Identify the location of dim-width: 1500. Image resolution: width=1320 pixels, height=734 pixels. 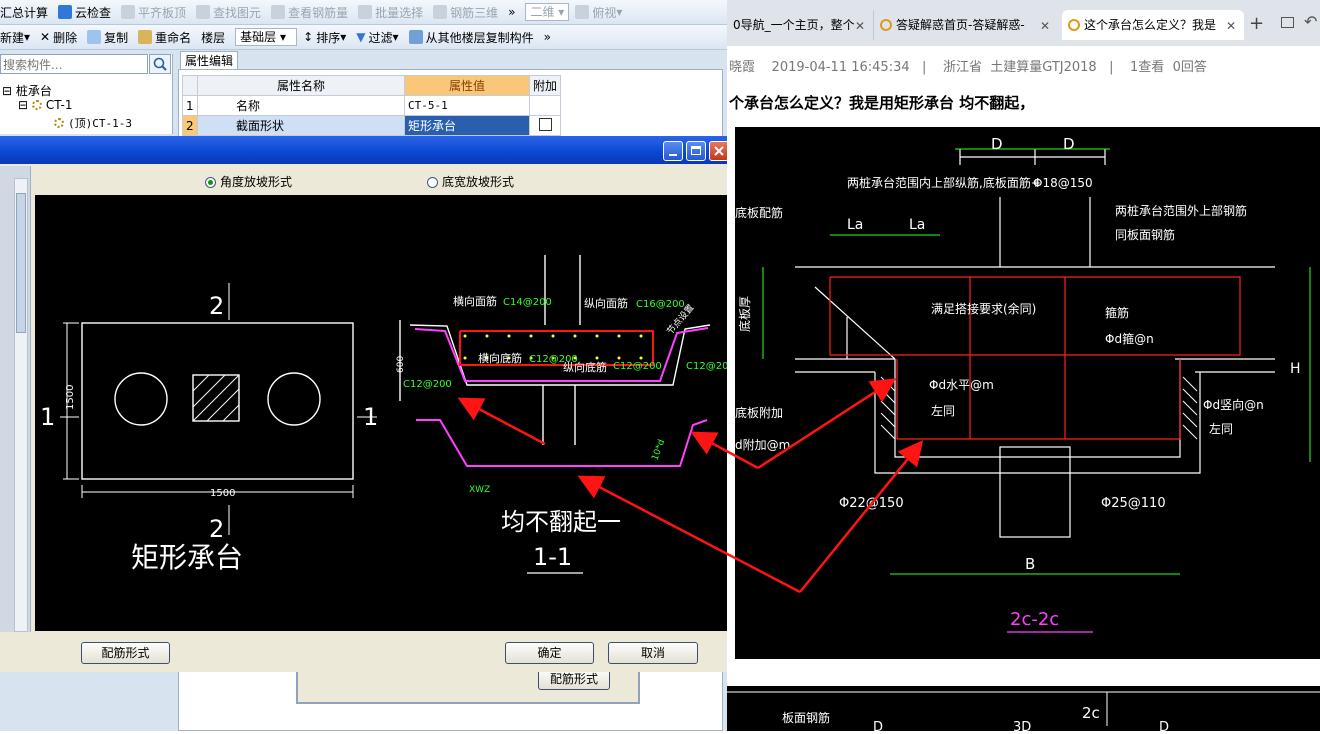
(222, 493).